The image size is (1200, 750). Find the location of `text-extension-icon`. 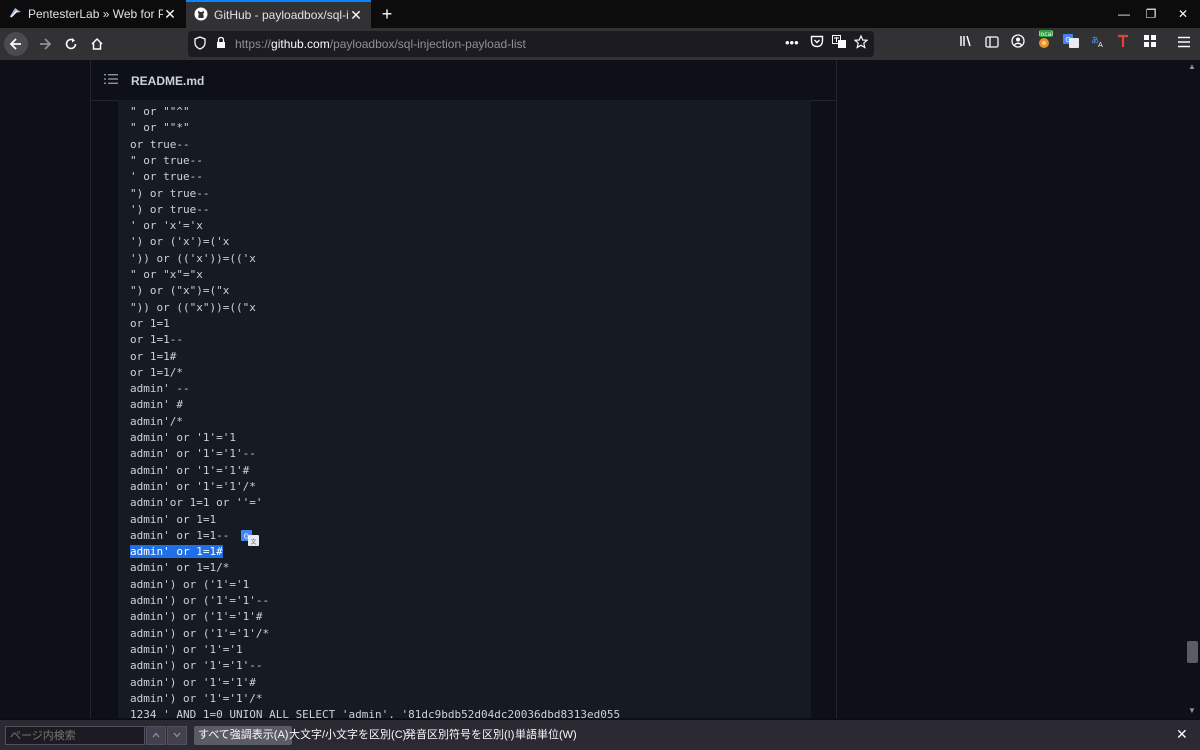

text-extension-icon is located at coordinates (1123, 44).